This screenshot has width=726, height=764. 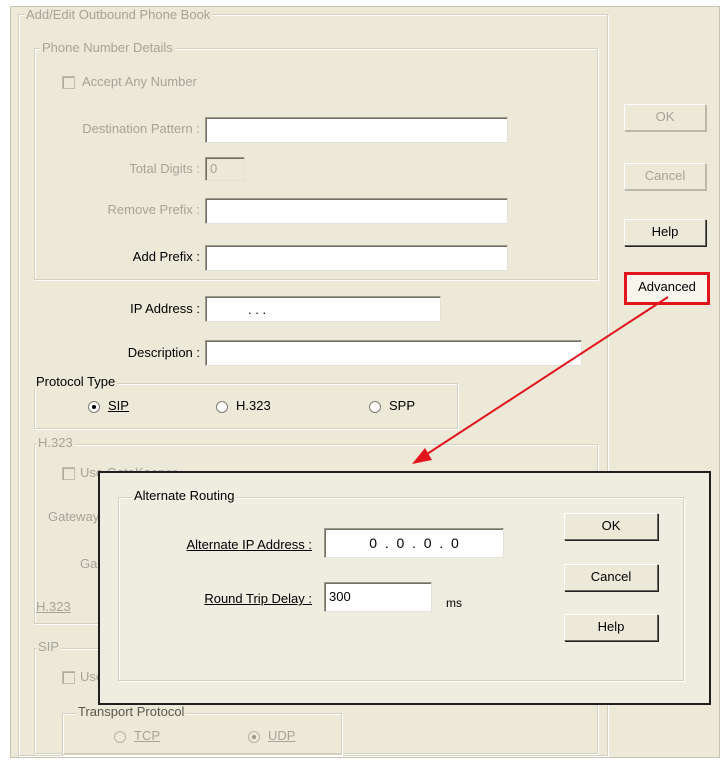 What do you see at coordinates (546, 376) in the screenshot?
I see `annotation-arrow-line` at bounding box center [546, 376].